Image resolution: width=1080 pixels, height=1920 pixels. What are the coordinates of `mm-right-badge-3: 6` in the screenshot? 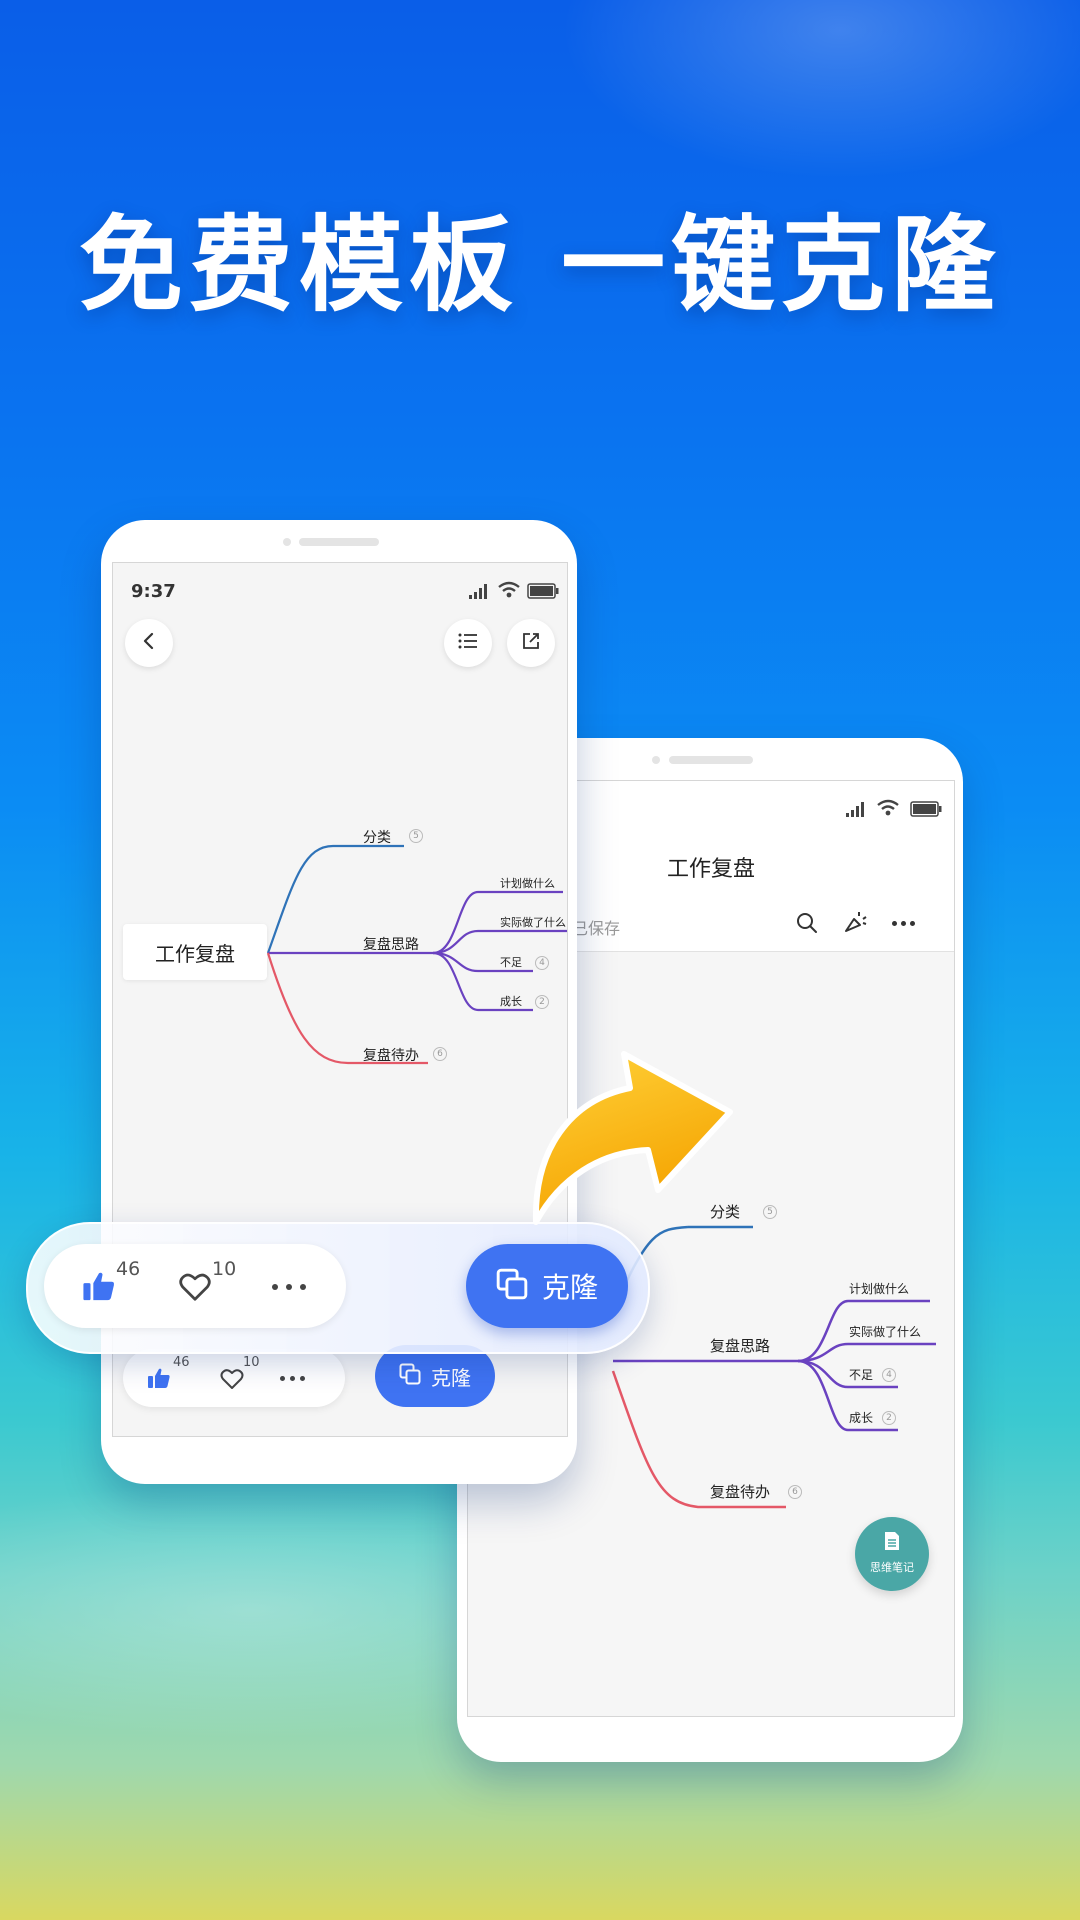 It's located at (795, 1492).